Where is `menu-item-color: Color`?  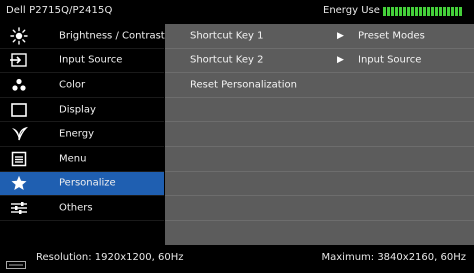 menu-item-color: Color is located at coordinates (82, 85).